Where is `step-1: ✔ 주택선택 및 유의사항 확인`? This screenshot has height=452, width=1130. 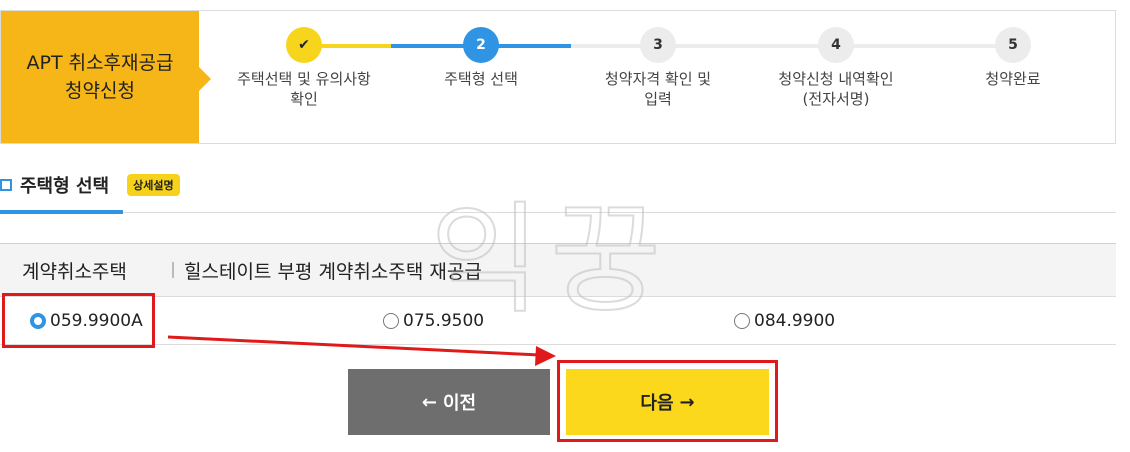 step-1: ✔ 주택선택 및 유의사항 확인 is located at coordinates (304, 68).